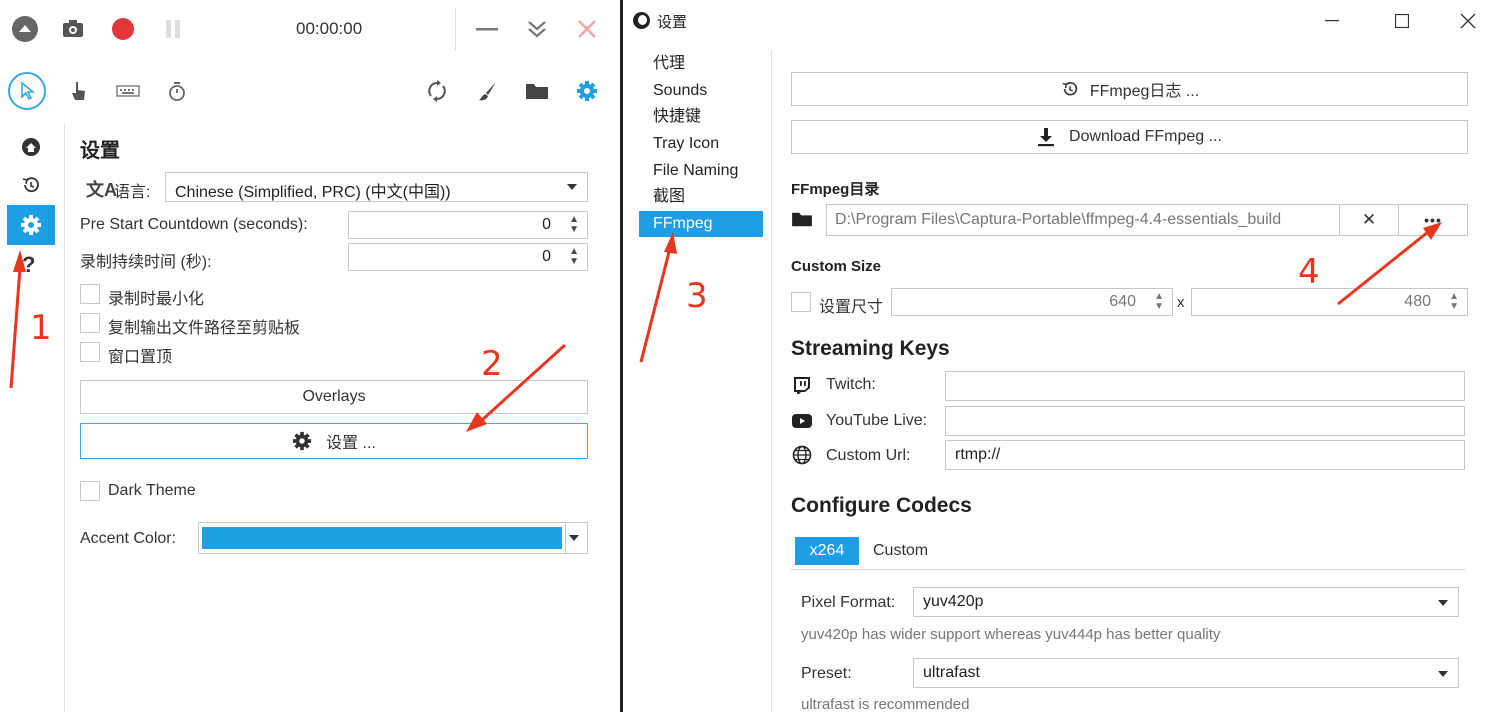 The image size is (1496, 712). What do you see at coordinates (851, 384) in the screenshot?
I see `twitch-label: Twitch:` at bounding box center [851, 384].